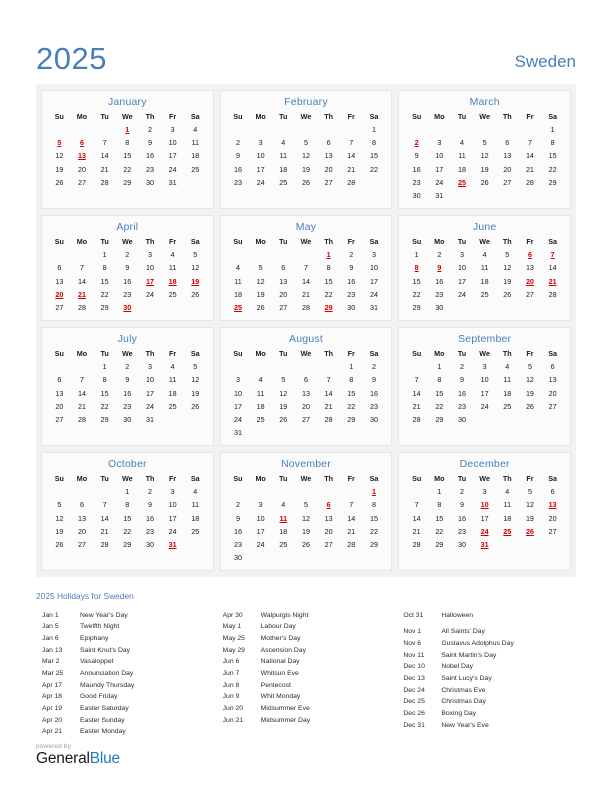 Image resolution: width=612 pixels, height=792 pixels. I want to click on day-cell-holiday: 25, so click(238, 307).